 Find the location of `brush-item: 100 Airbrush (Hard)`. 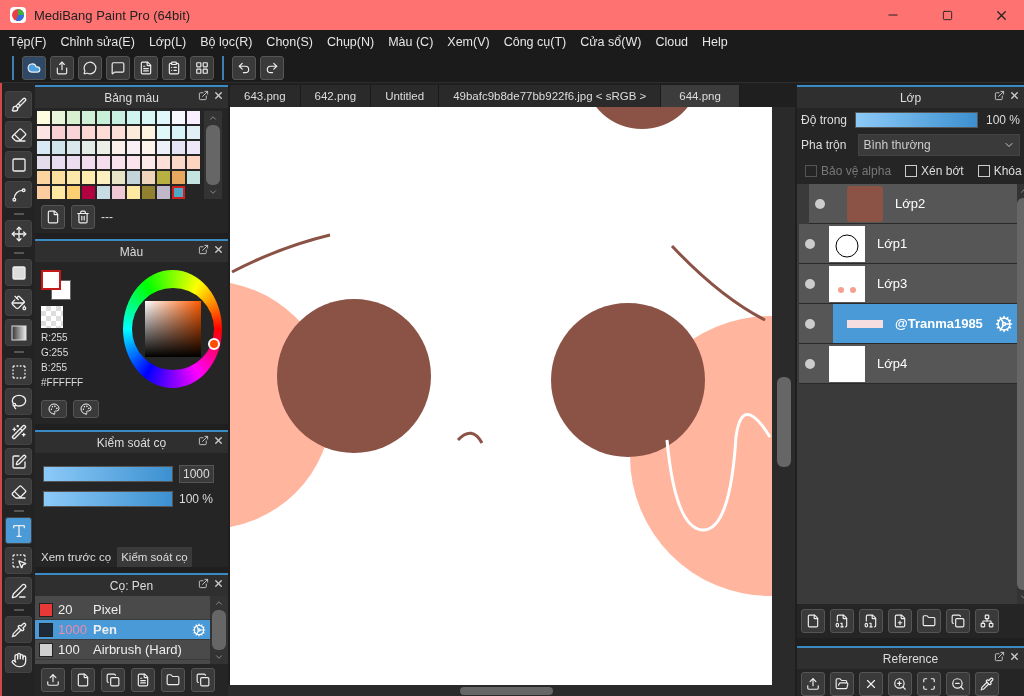

brush-item: 100 Airbrush (Hard) is located at coordinates (122, 650).